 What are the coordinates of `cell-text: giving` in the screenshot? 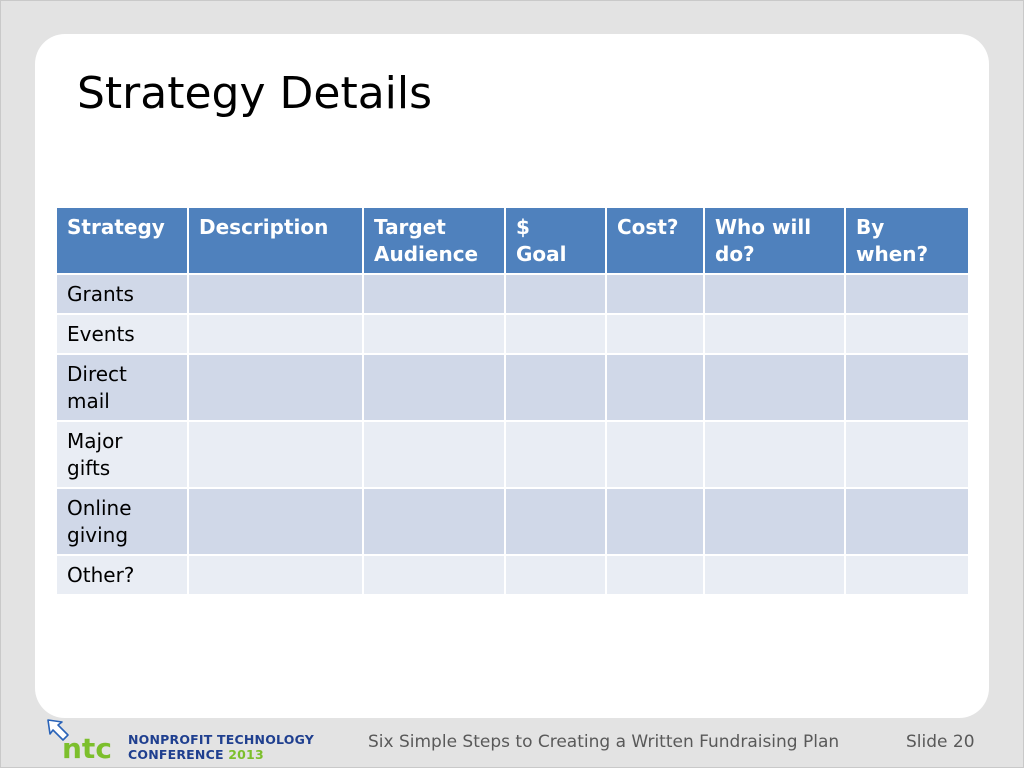 It's located at (98, 535).